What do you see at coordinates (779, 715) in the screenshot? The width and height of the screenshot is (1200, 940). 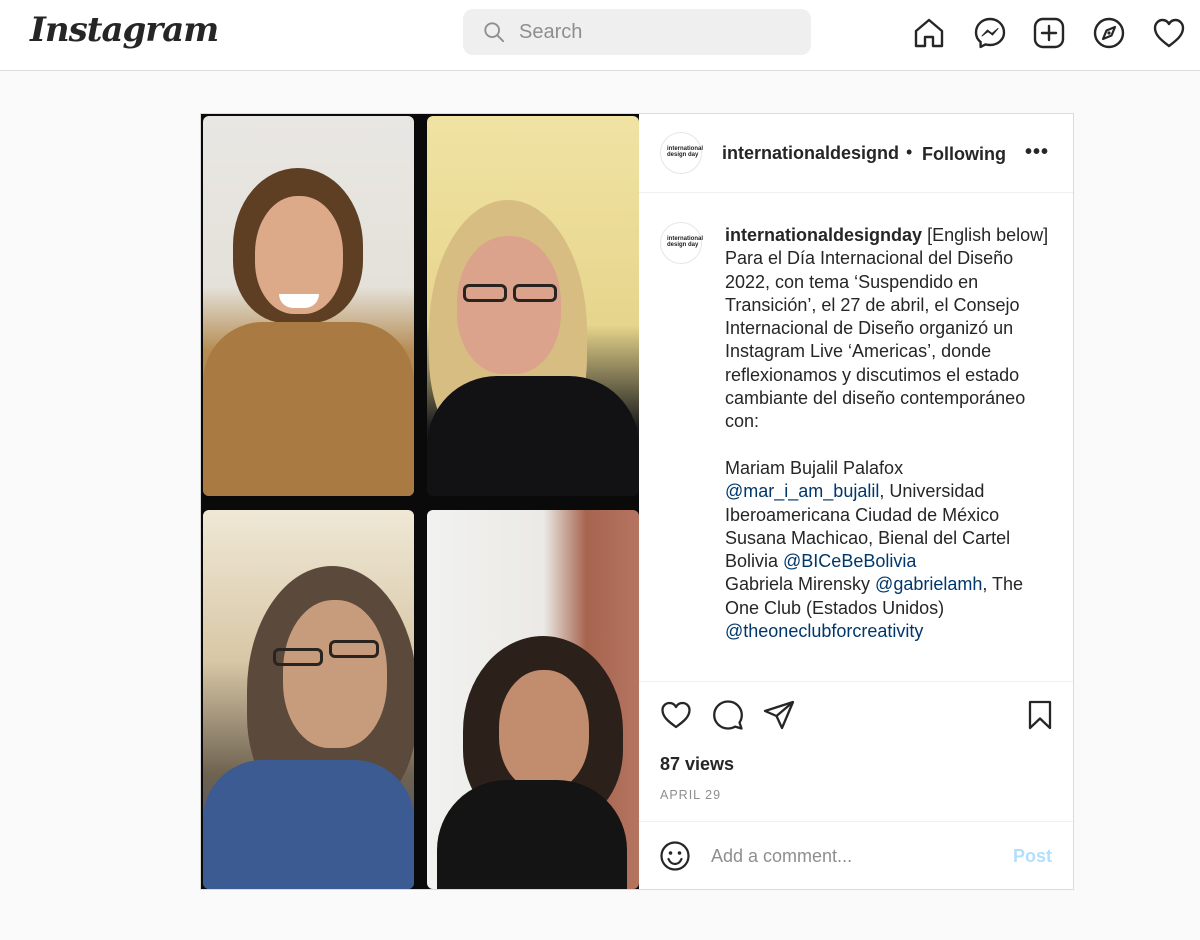 I see `share-icon` at bounding box center [779, 715].